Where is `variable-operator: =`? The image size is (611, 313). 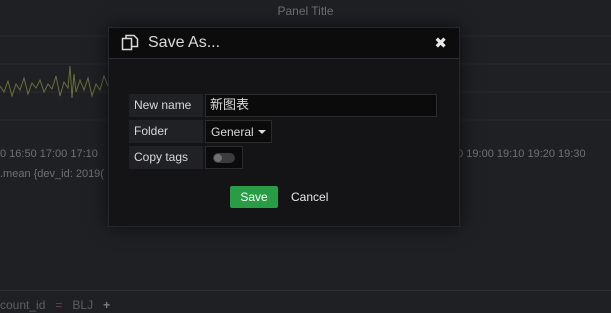
variable-operator: = is located at coordinates (59, 305).